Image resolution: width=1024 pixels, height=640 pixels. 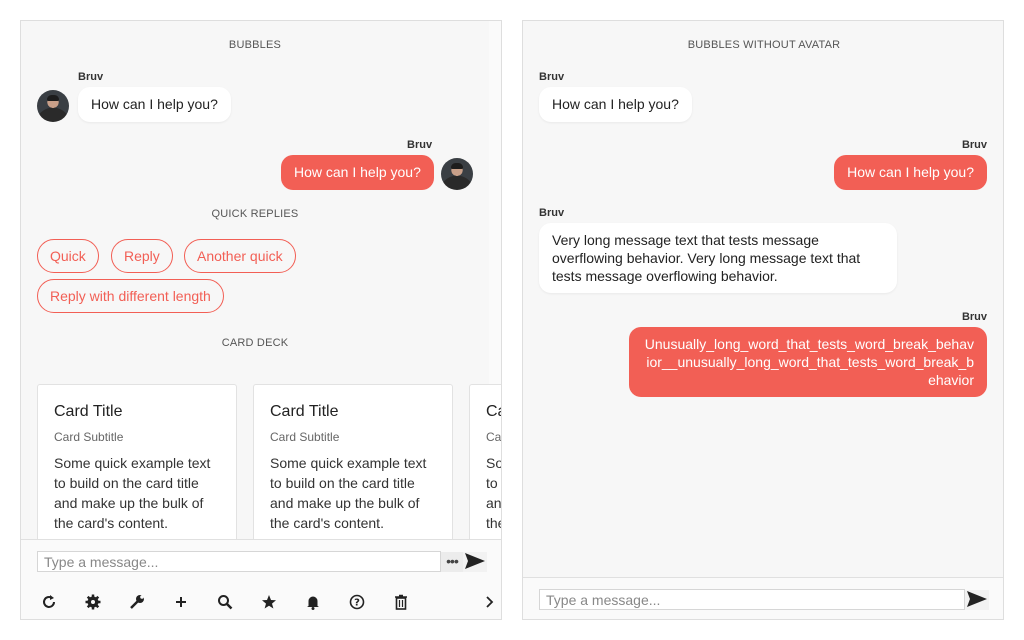 I want to click on quick-reply-chip: Reply, so click(x=142, y=256).